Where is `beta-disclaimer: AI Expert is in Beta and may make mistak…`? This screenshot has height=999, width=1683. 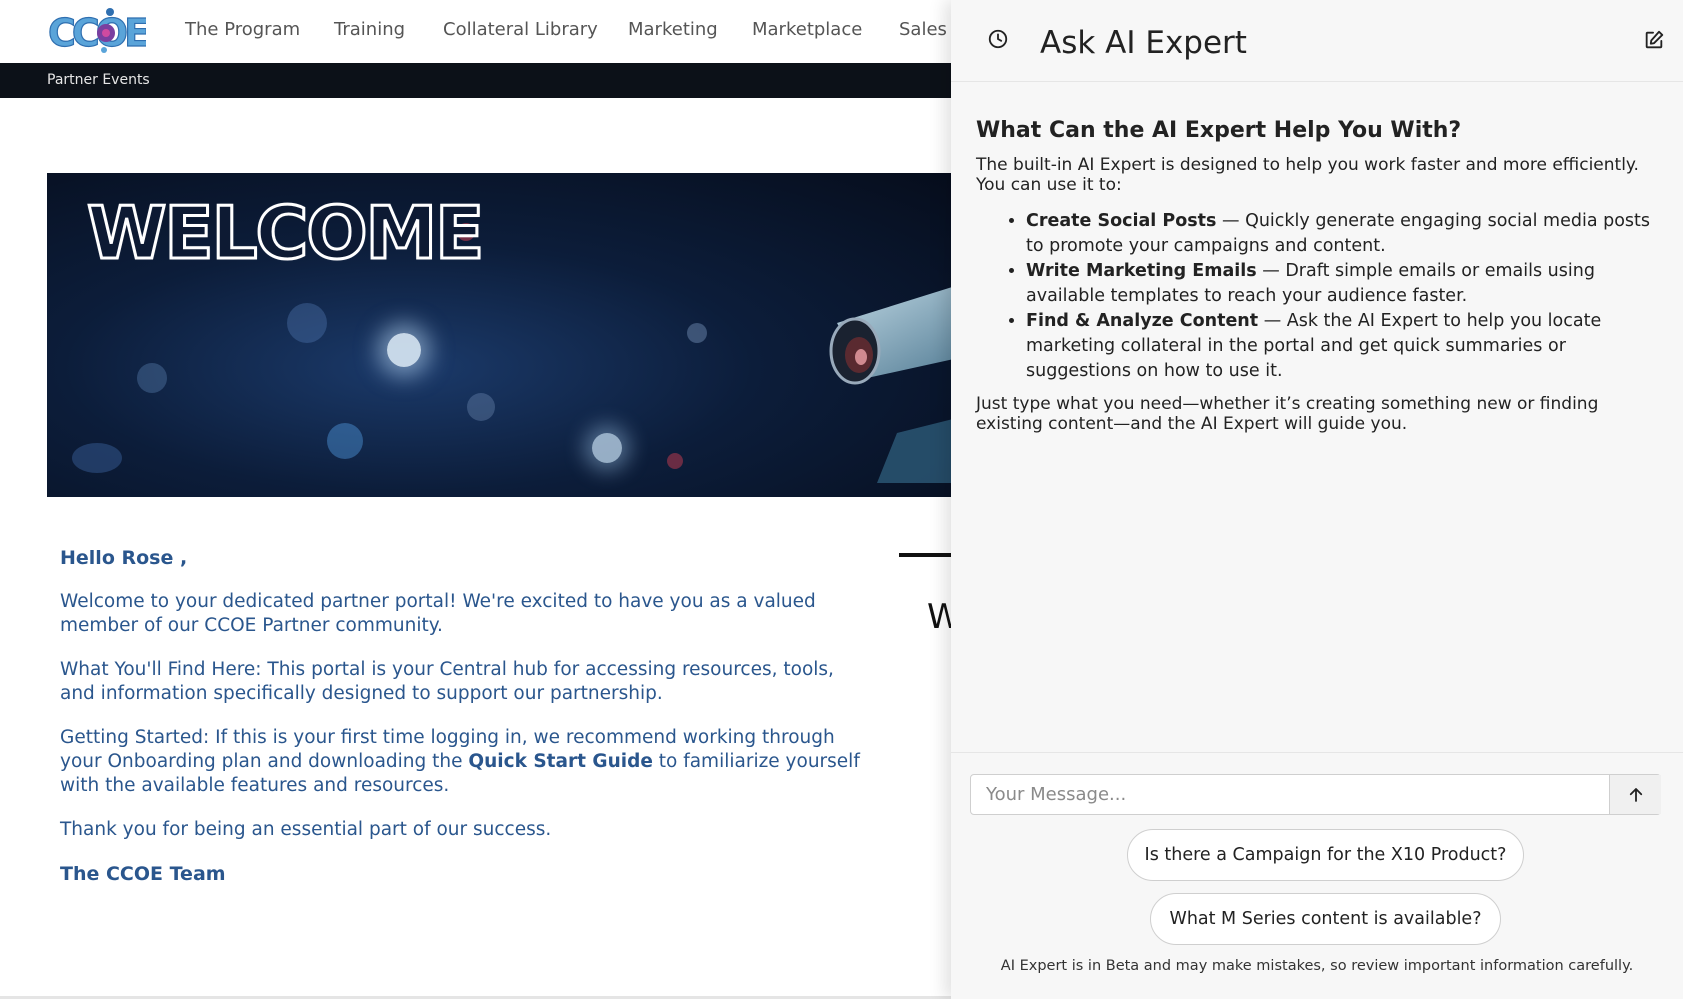 beta-disclaimer: AI Expert is in Beta and may make mistak… is located at coordinates (1317, 966).